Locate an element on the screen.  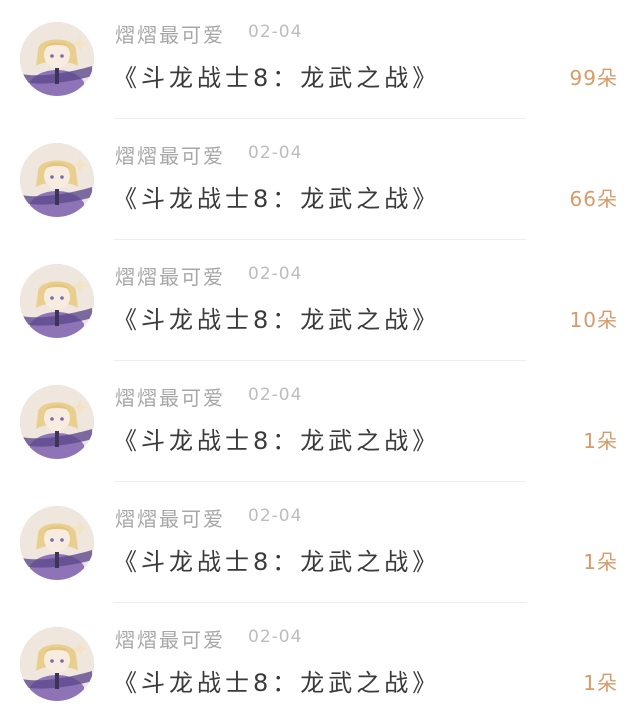
flower-count: 66朵 is located at coordinates (593, 199).